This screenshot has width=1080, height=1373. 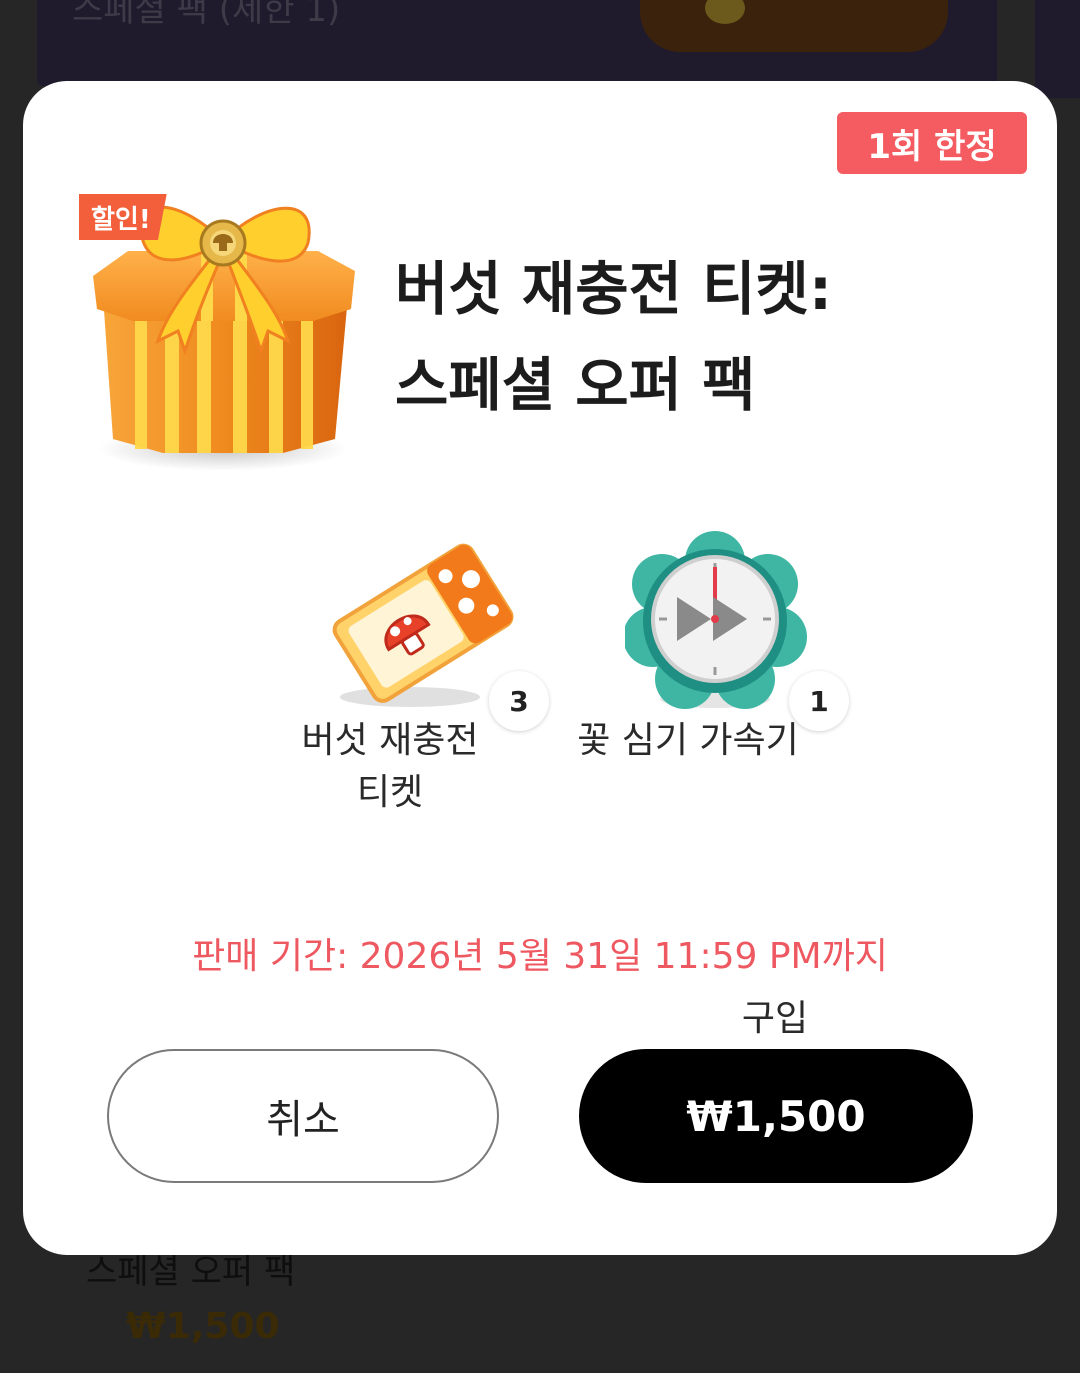 I want to click on offer-title: 버섯 재충전 티켓: 스페셜 오퍼 팩, so click(x=695, y=337).